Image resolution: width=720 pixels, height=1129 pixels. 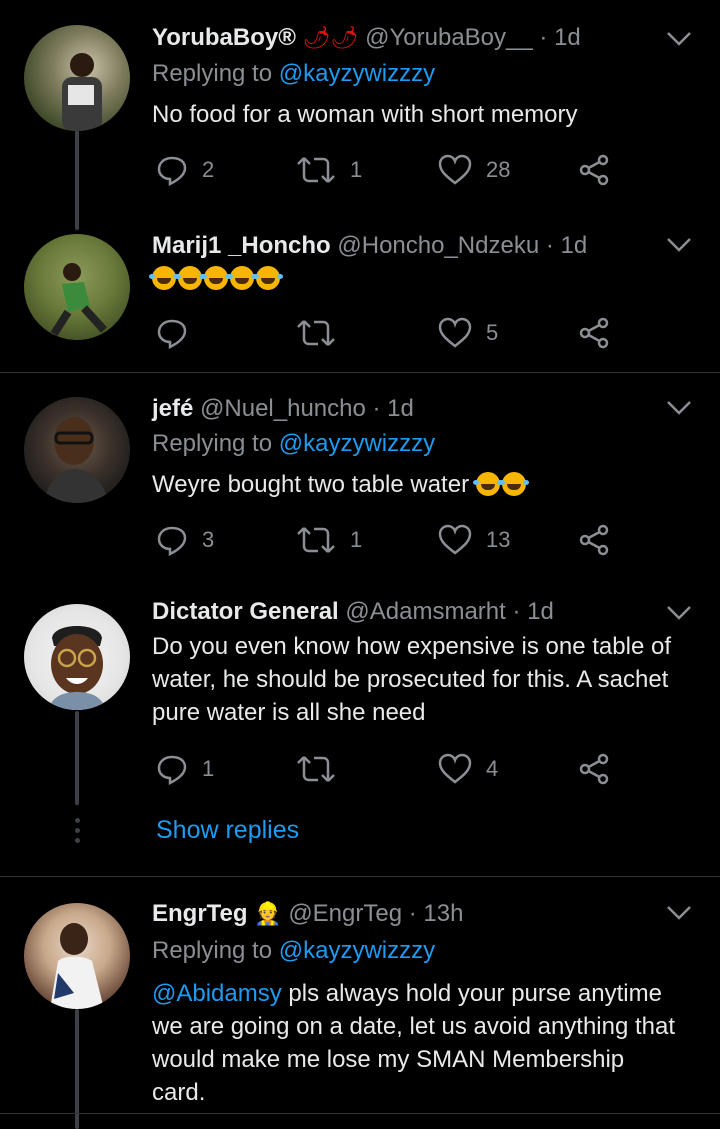 What do you see at coordinates (423, 278) in the screenshot?
I see `tweet-emoji-row` at bounding box center [423, 278].